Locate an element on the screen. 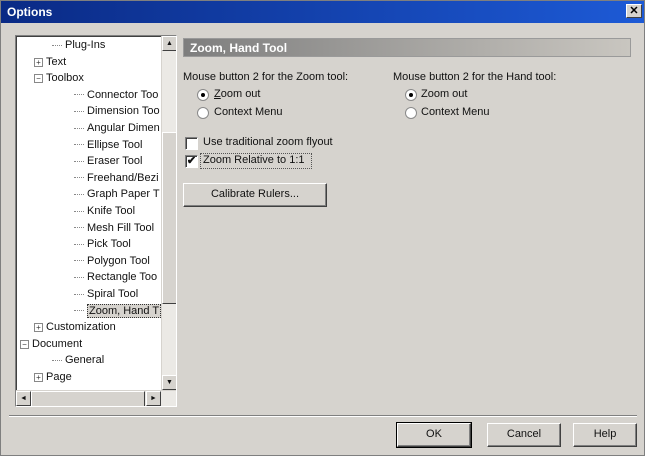 Image resolution: width=645 pixels, height=456 pixels. horizontal-scroll-thumb is located at coordinates (88, 398).